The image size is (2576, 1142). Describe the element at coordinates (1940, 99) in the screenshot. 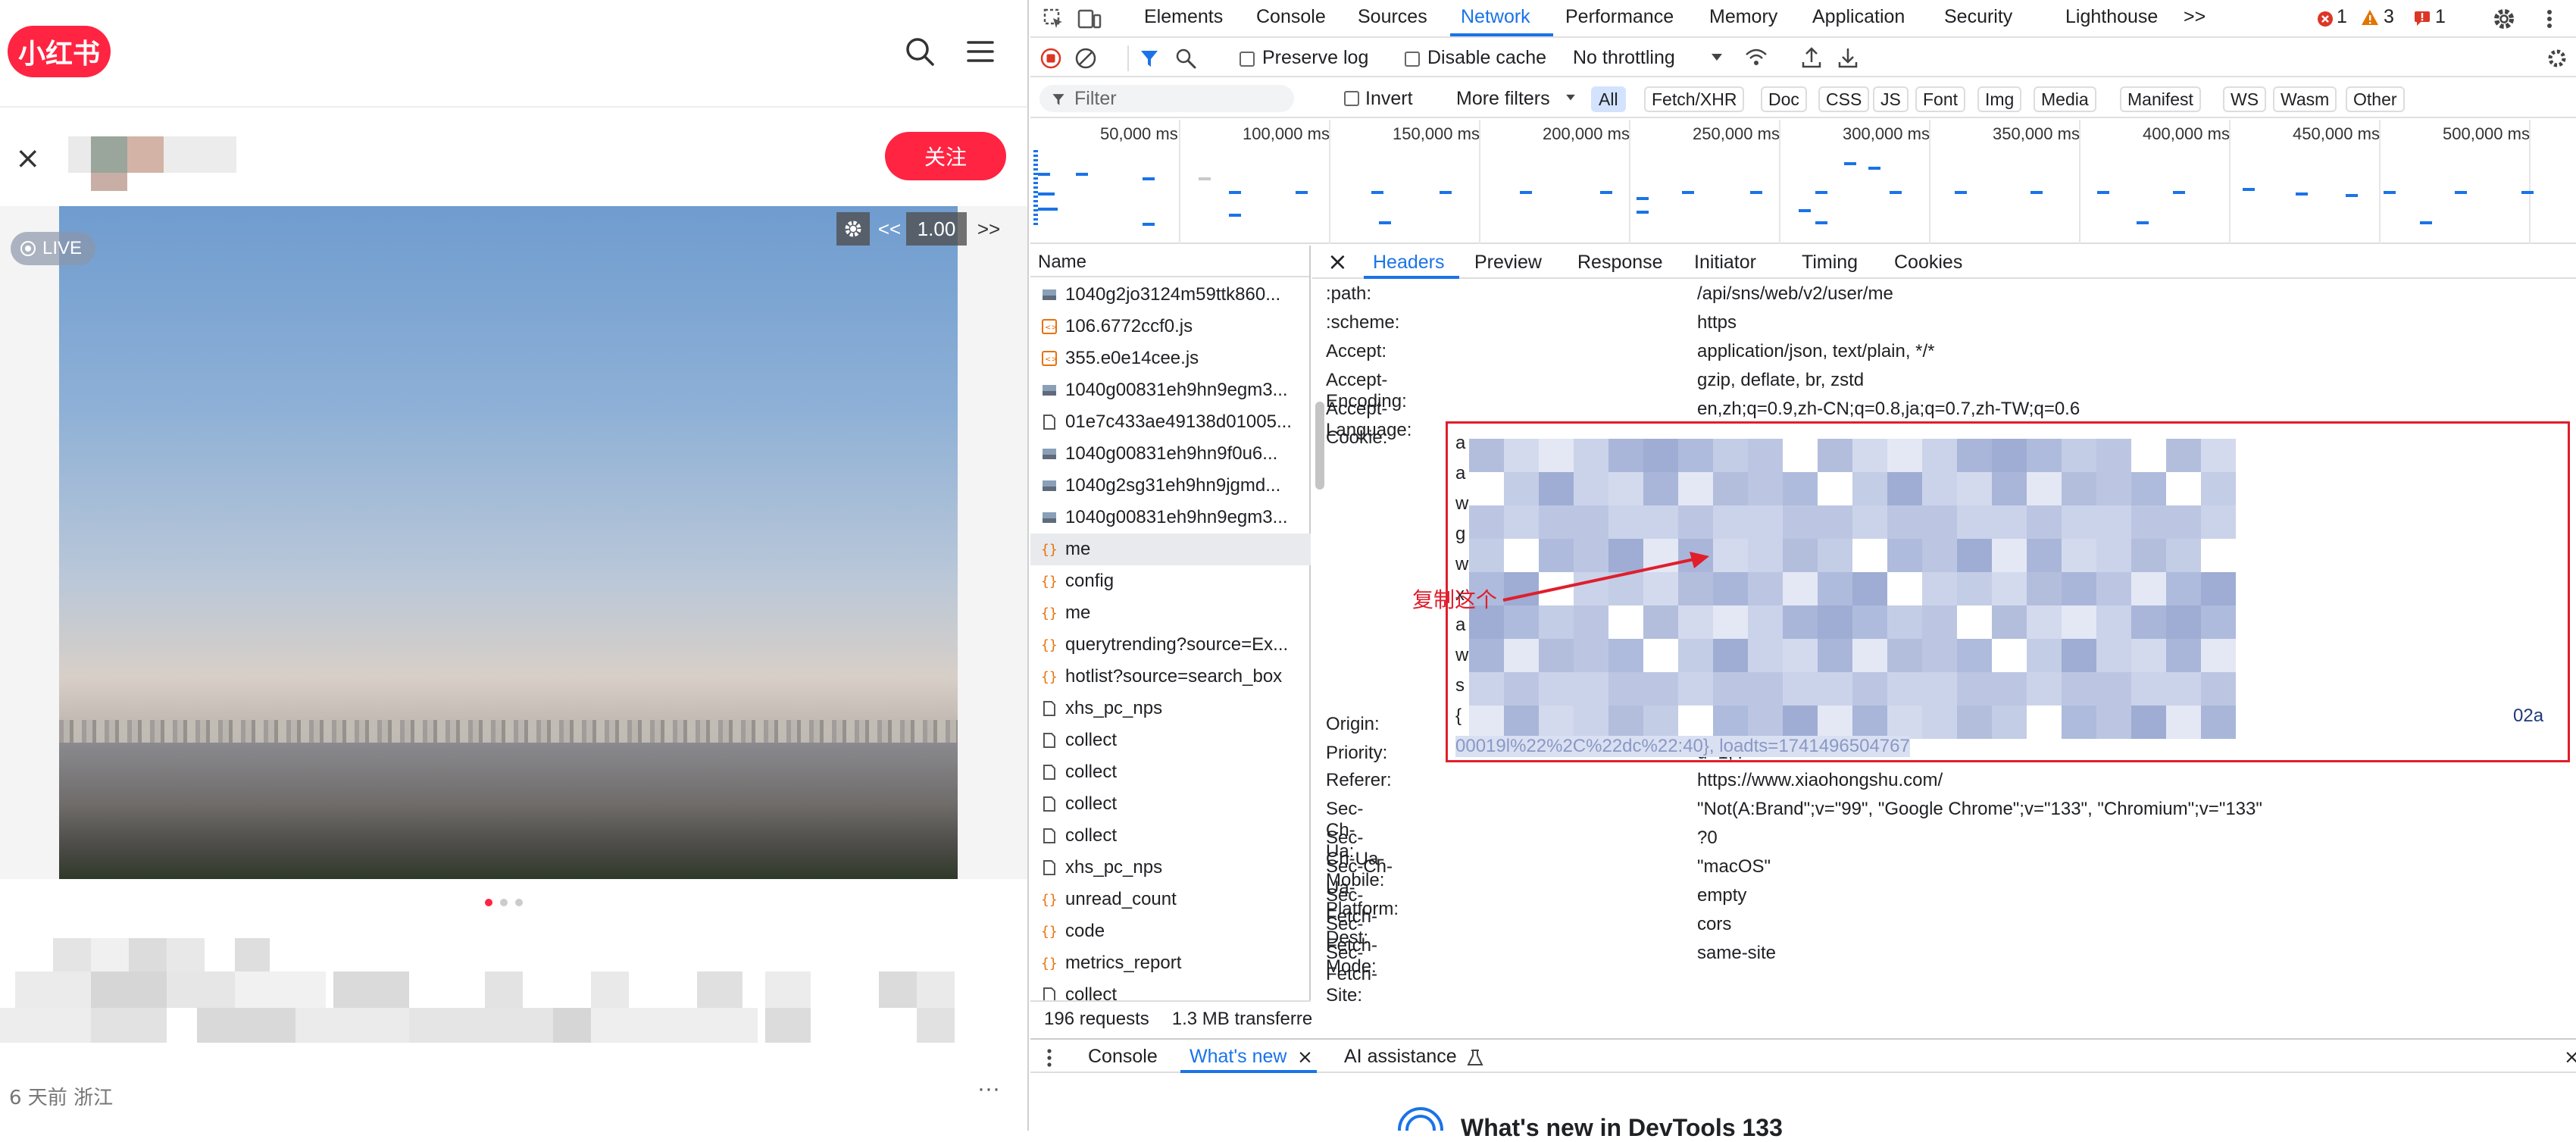

I see `chip-font: Font` at that location.